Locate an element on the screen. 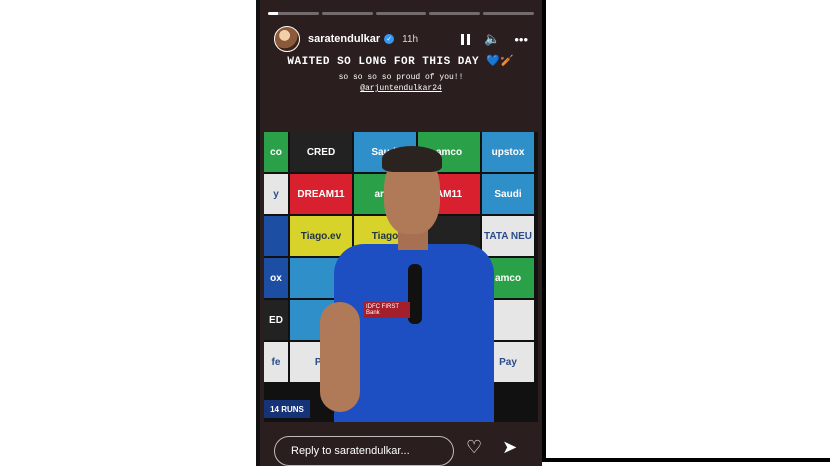 The image size is (830, 466). sponsor-tile: y is located at coordinates (276, 194).